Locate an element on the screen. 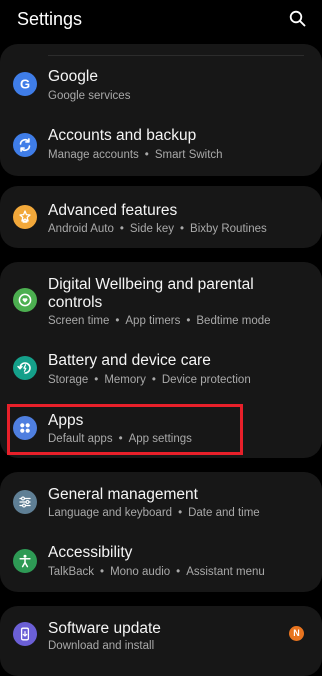 The width and height of the screenshot is (322, 676). settings-item-subtitle: Manage accounts • Smart Switch is located at coordinates (135, 155).